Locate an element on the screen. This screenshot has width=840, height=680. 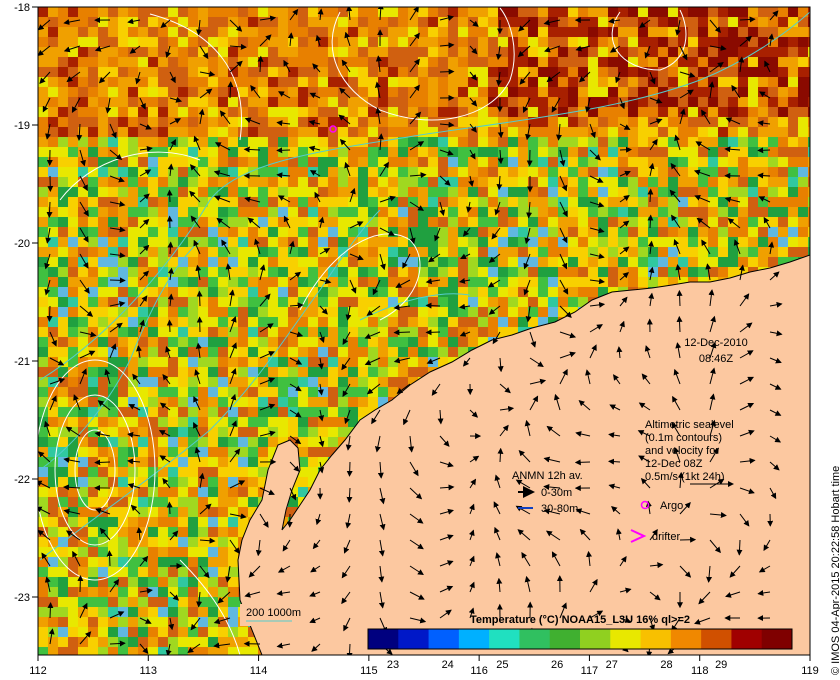
colorbar-ticks: 23 24 25 26 27 28 29 is located at coordinates (557, 665).